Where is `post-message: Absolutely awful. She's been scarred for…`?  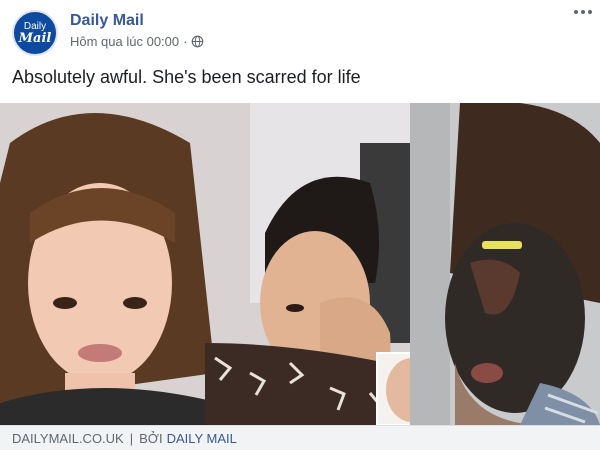 post-message: Absolutely awful. She's been scarred for… is located at coordinates (186, 77).